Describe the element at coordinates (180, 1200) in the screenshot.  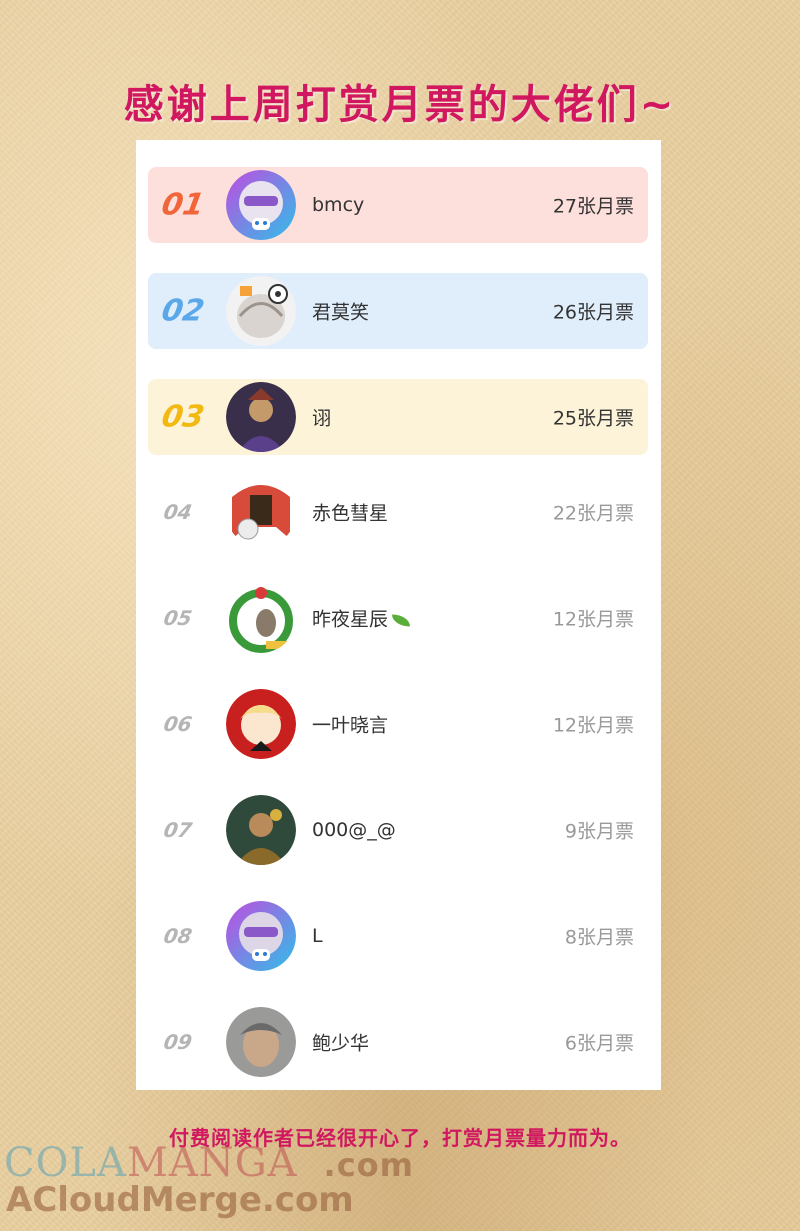
I see `watermark-acloudmerge: ACloudMerge.com` at that location.